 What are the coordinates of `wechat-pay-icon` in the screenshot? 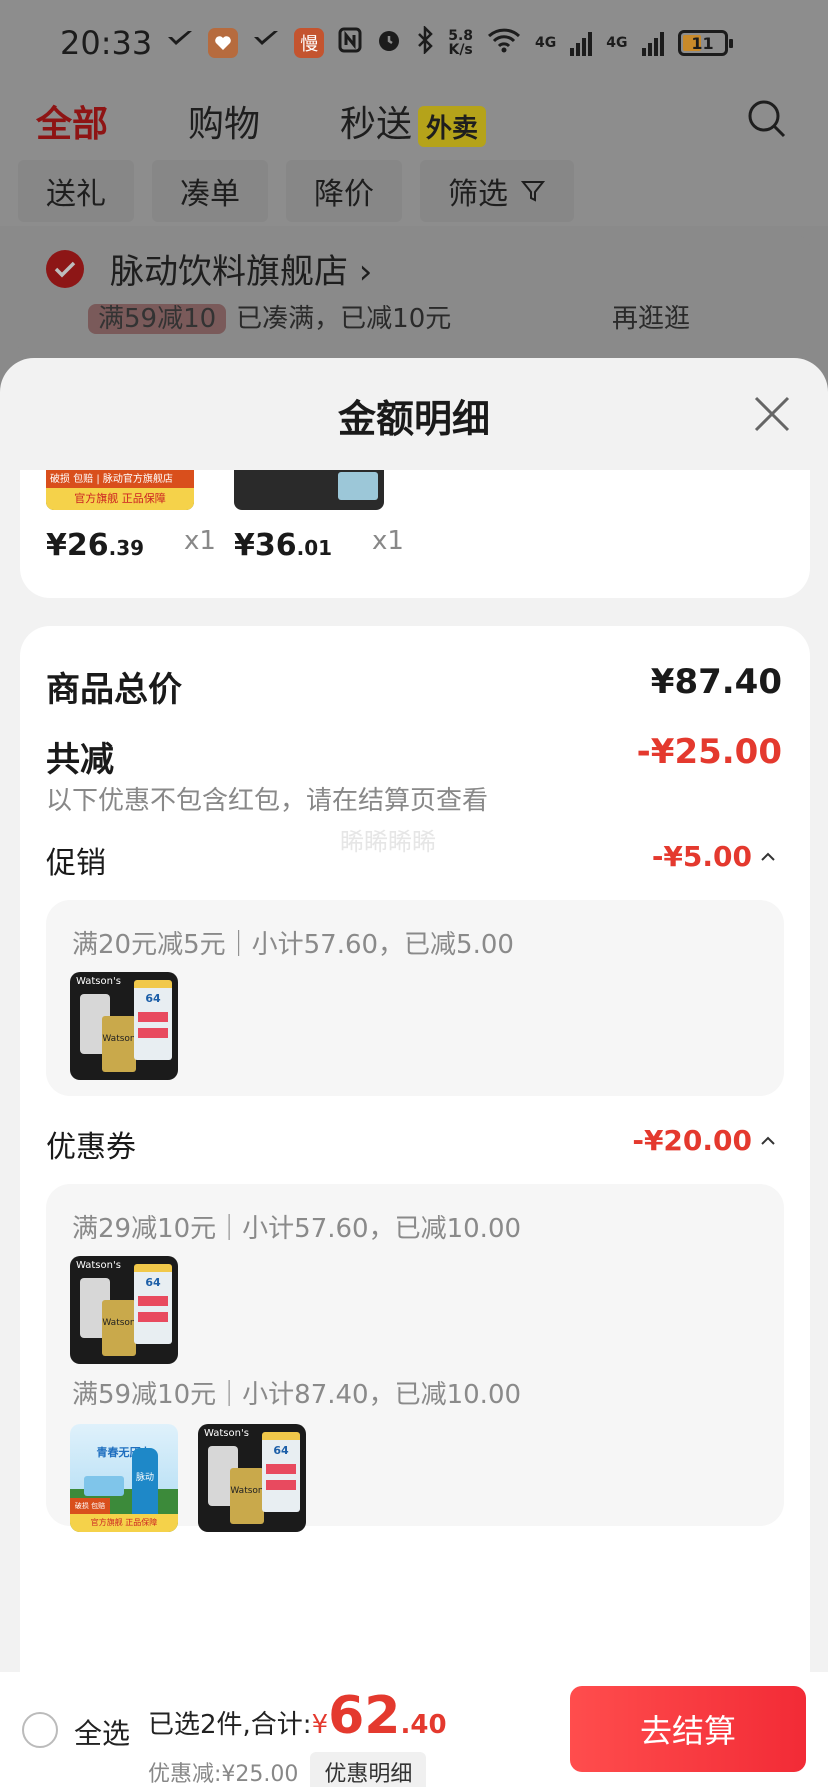 It's located at (180, 43).